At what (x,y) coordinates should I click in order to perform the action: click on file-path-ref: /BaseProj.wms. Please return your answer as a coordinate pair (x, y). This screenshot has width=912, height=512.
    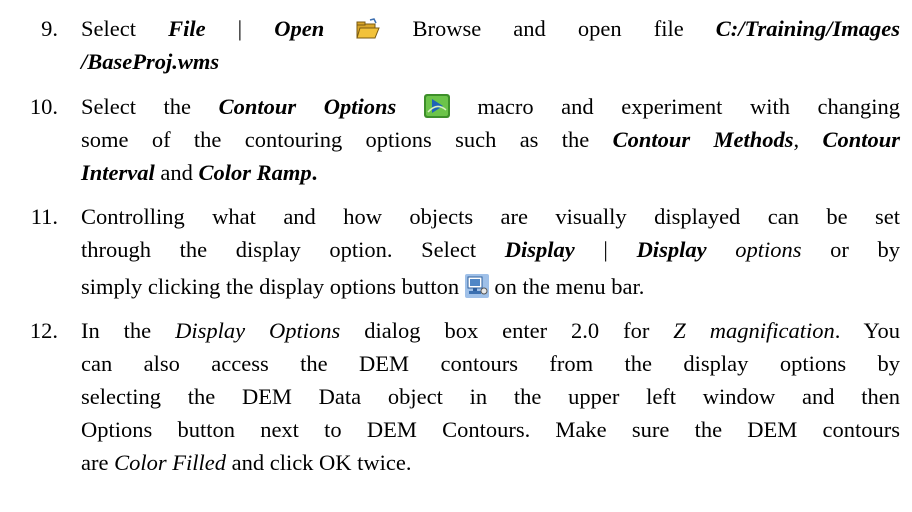
    Looking at the image, I should click on (150, 61).